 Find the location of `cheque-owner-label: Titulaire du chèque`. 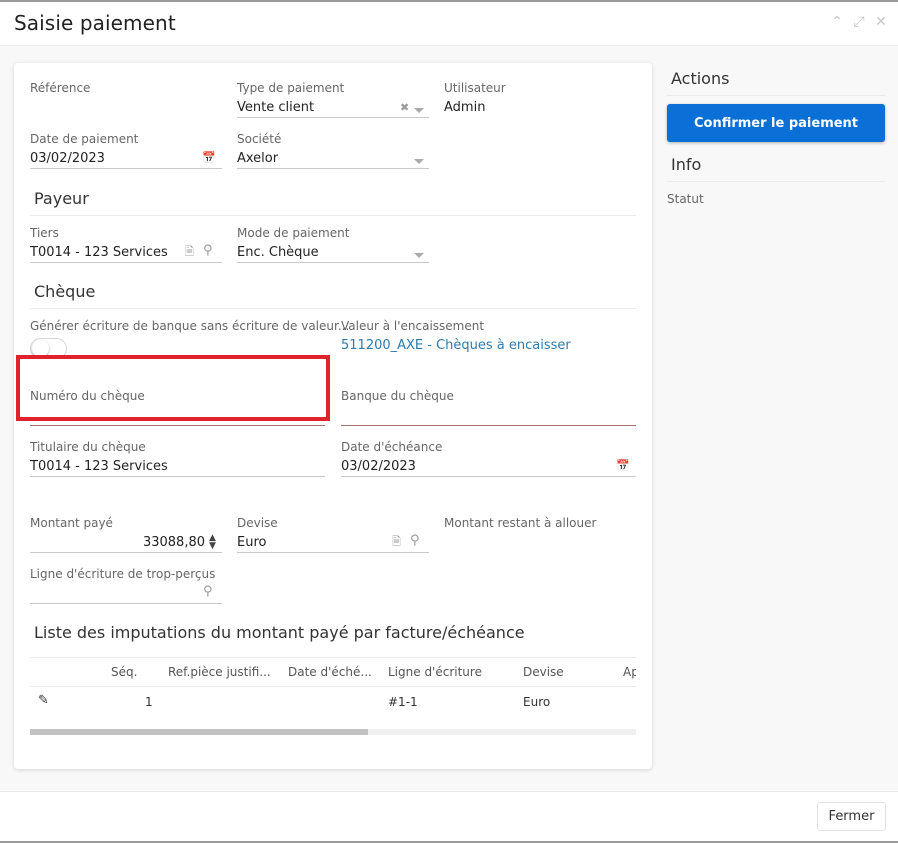

cheque-owner-label: Titulaire du chèque is located at coordinates (88, 447).